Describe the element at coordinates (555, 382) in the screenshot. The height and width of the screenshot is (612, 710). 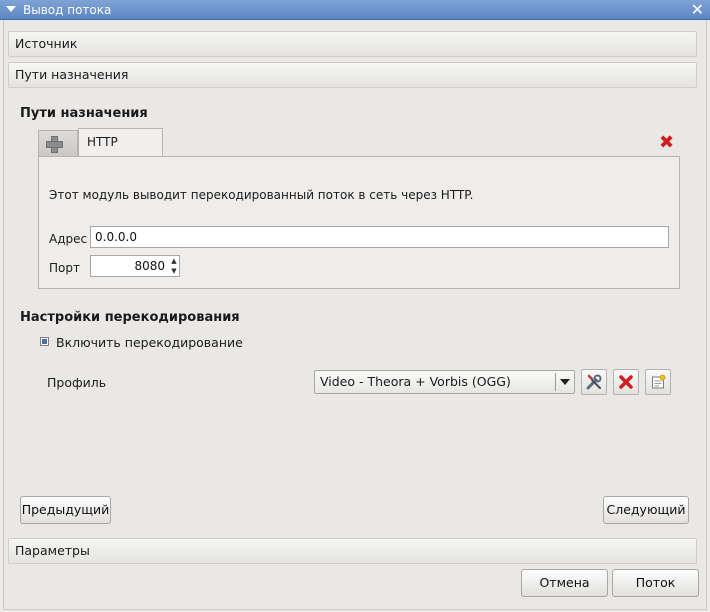
I see `combo-separator` at that location.